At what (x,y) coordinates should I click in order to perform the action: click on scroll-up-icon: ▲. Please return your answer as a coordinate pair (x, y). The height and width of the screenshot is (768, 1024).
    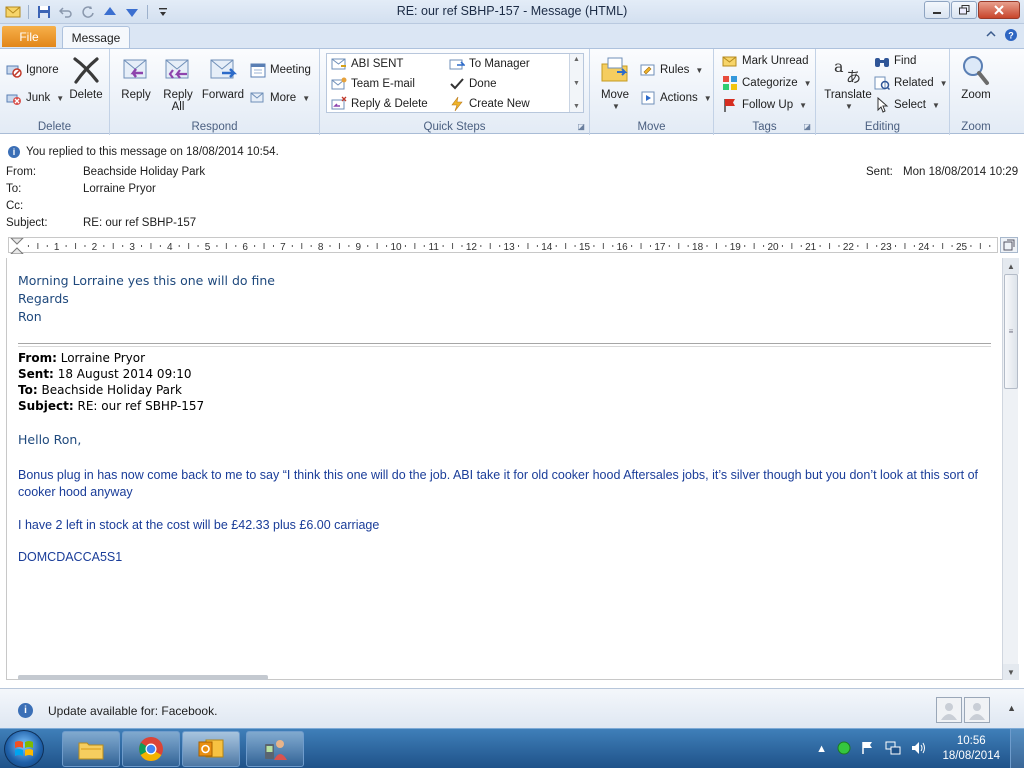
    Looking at the image, I should click on (1011, 266).